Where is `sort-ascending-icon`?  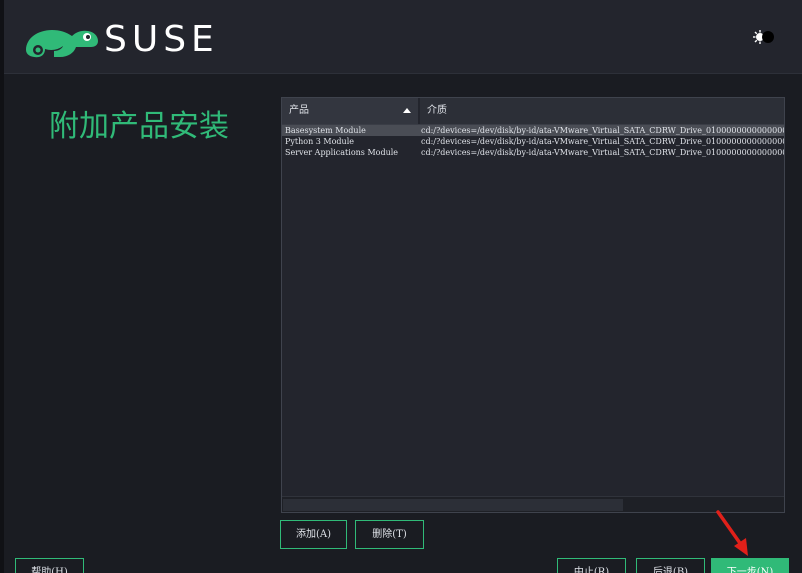
sort-ascending-icon is located at coordinates (407, 110).